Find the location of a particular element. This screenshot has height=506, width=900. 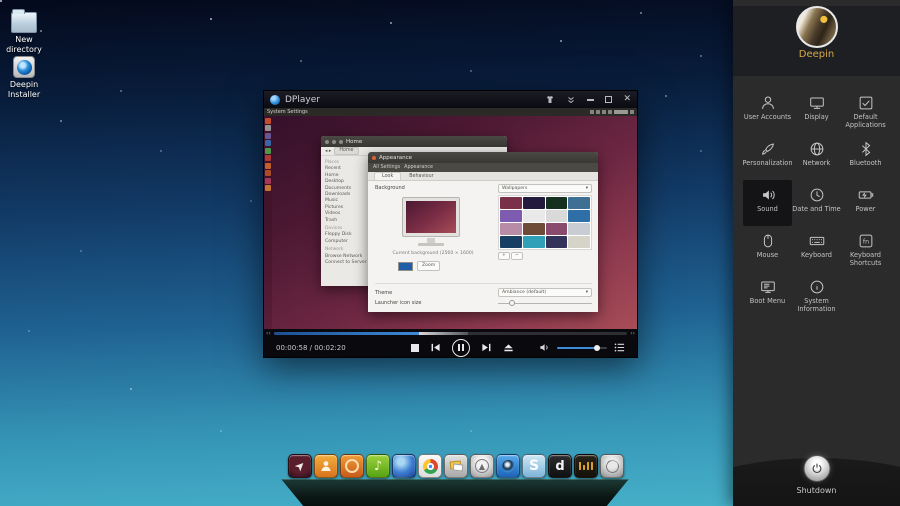

playlist-icon is located at coordinates (619, 347).